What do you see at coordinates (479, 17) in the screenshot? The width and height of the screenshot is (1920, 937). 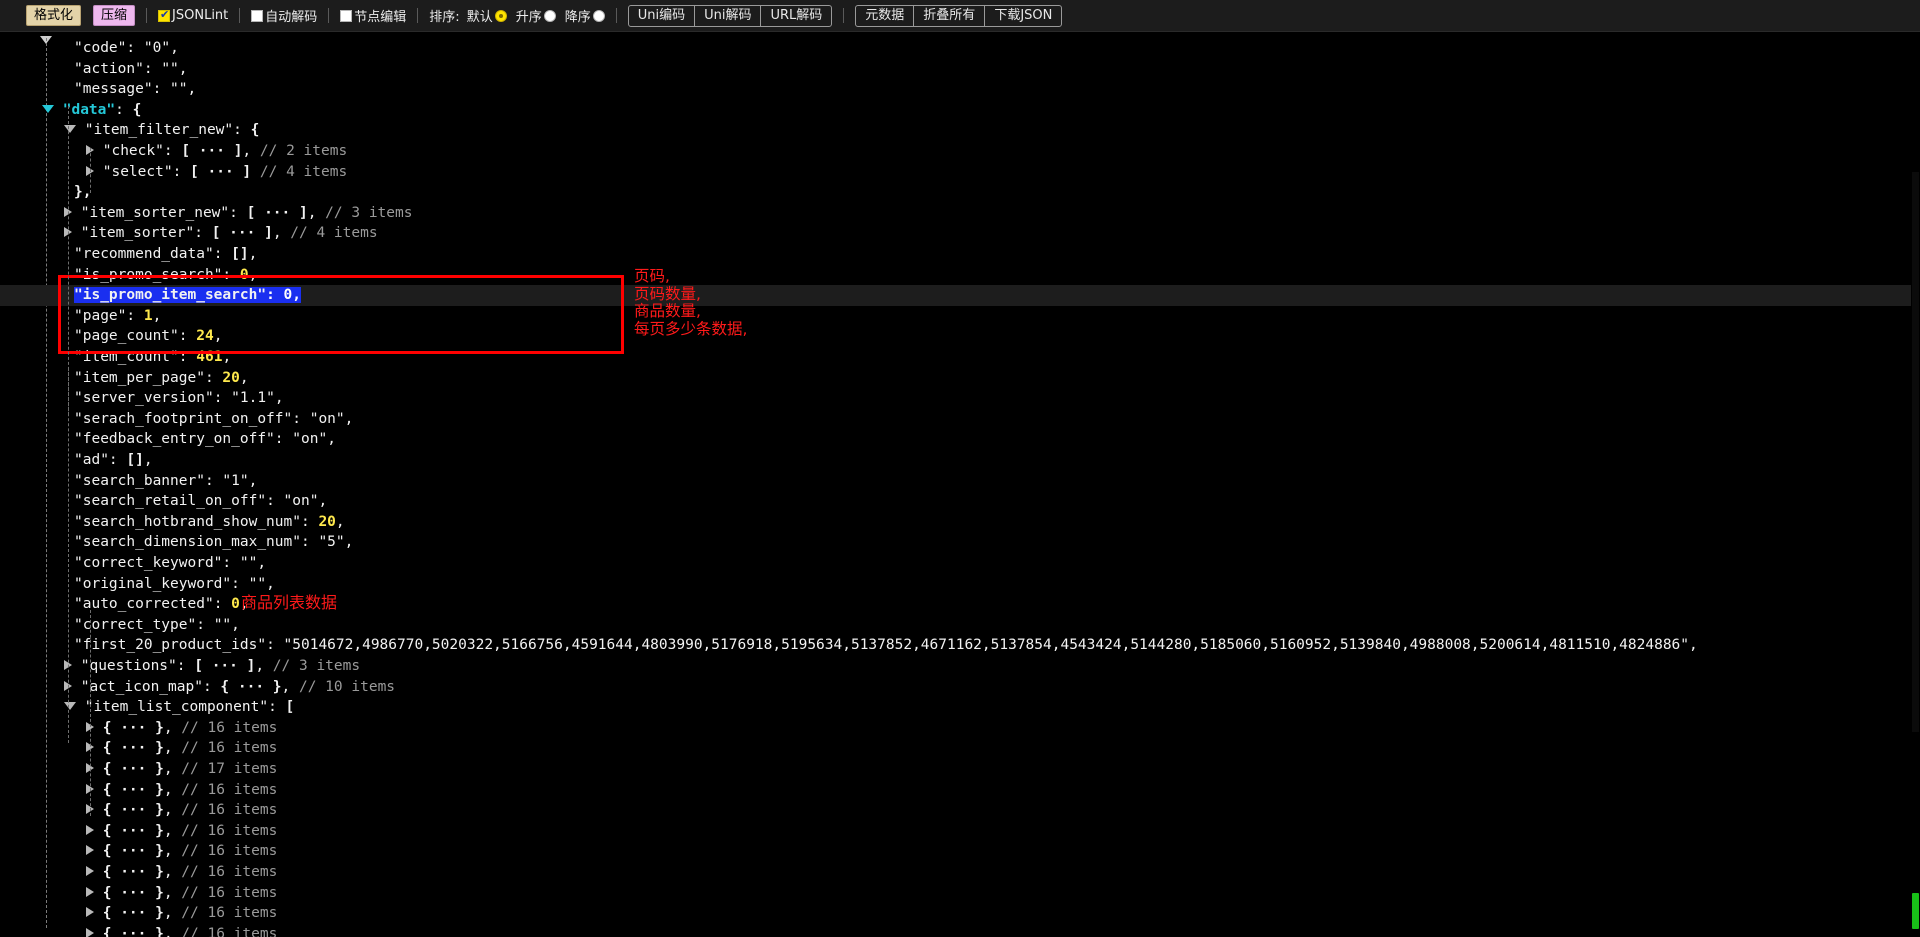 I see `sort-default-label: 默认` at bounding box center [479, 17].